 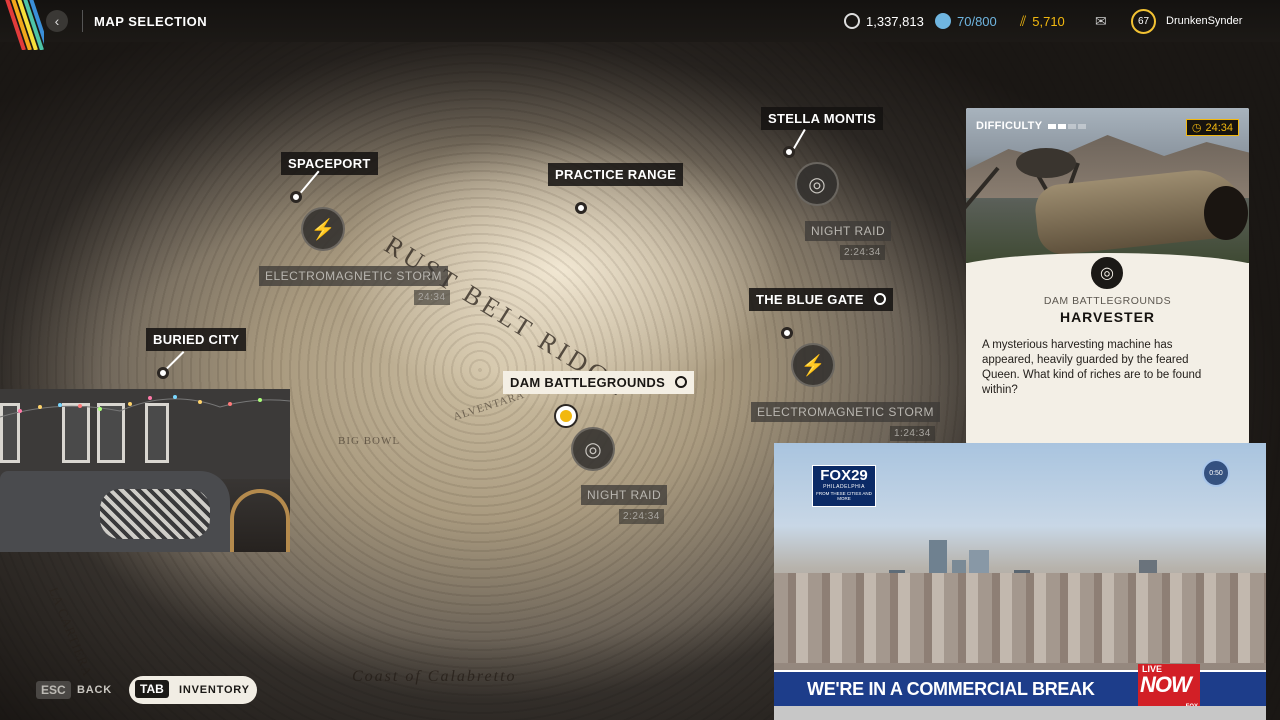 I want to click on clock-icon: ◷, so click(x=1196, y=128).